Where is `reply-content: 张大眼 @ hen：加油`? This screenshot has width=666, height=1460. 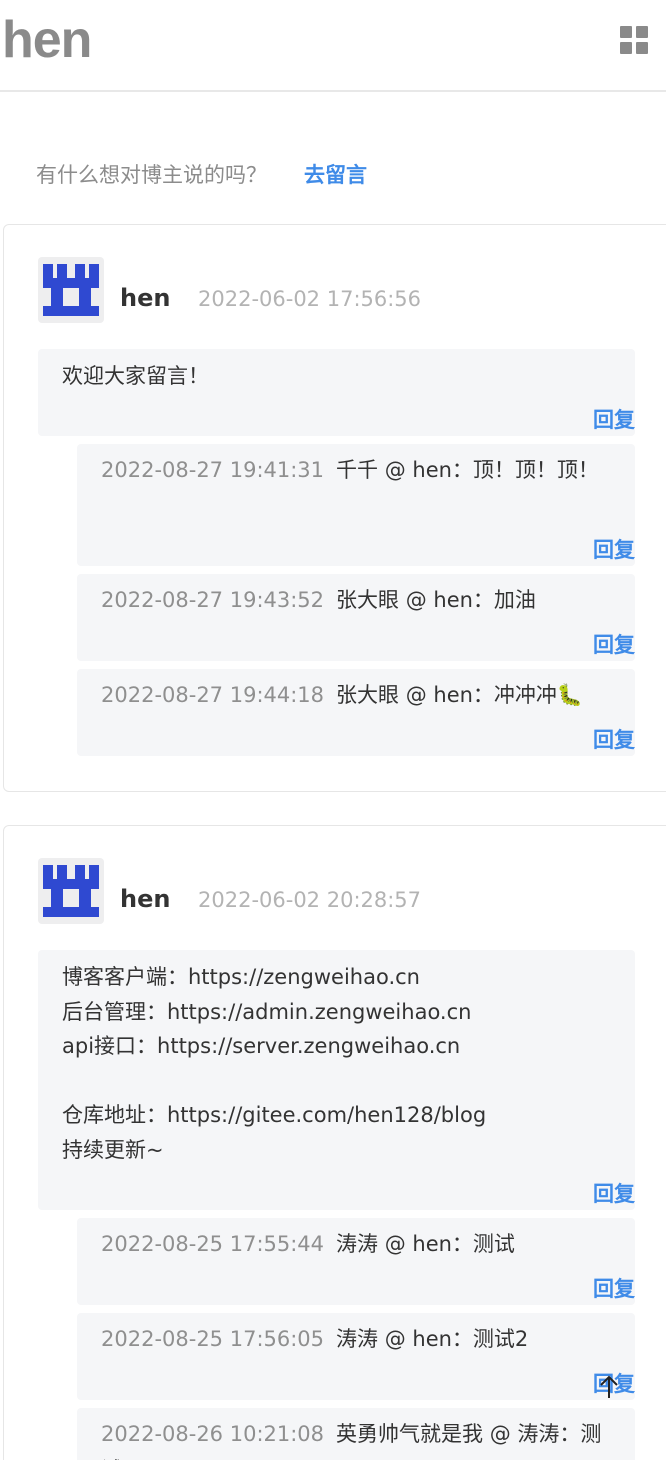
reply-content: 张大眼 @ hen：加油 is located at coordinates (436, 600).